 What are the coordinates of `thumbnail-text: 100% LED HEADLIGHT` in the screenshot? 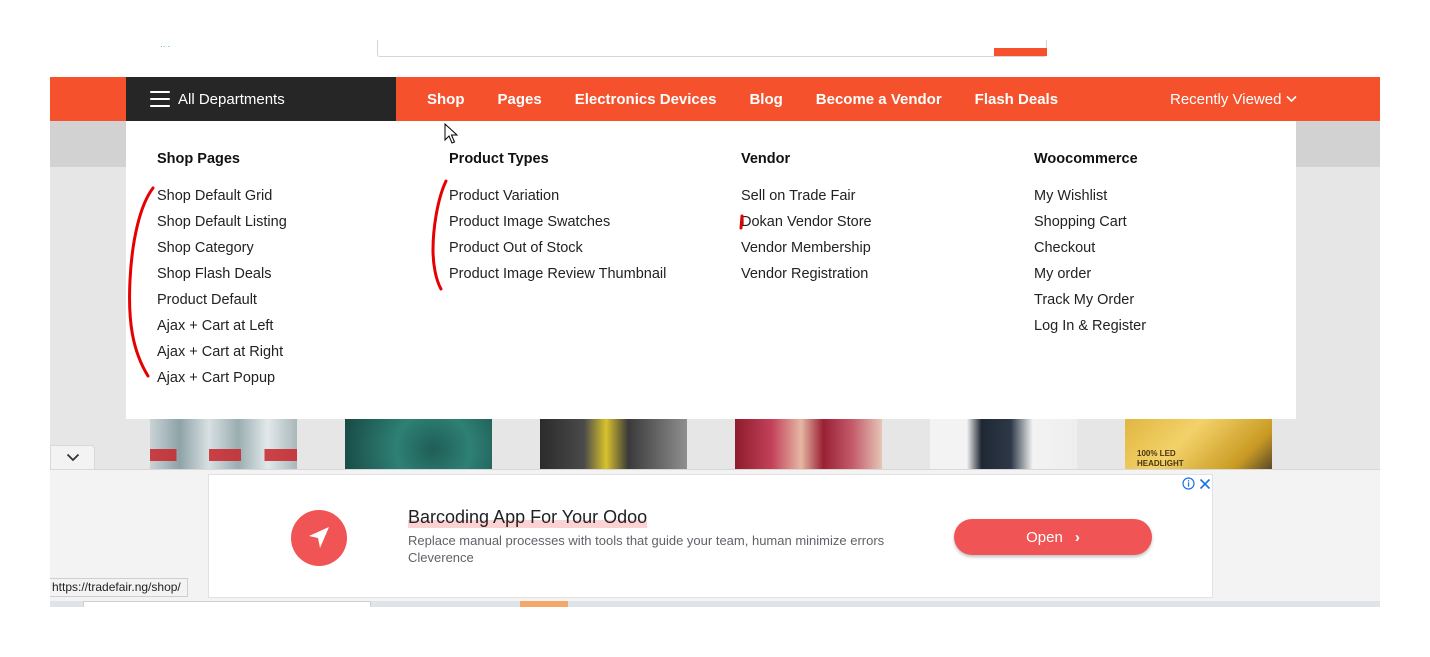 It's located at (1160, 458).